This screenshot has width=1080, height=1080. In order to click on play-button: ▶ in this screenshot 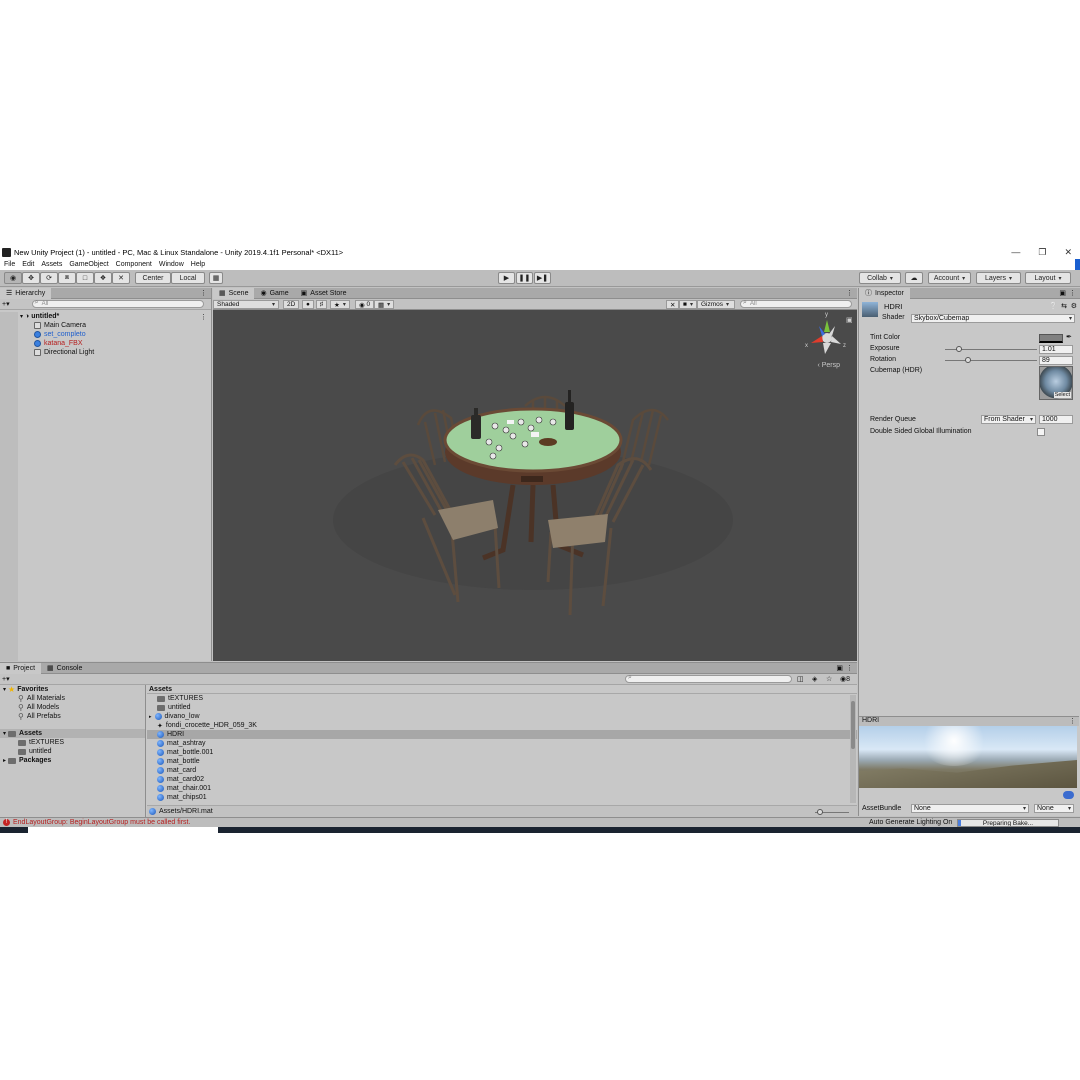, I will do `click(506, 278)`.